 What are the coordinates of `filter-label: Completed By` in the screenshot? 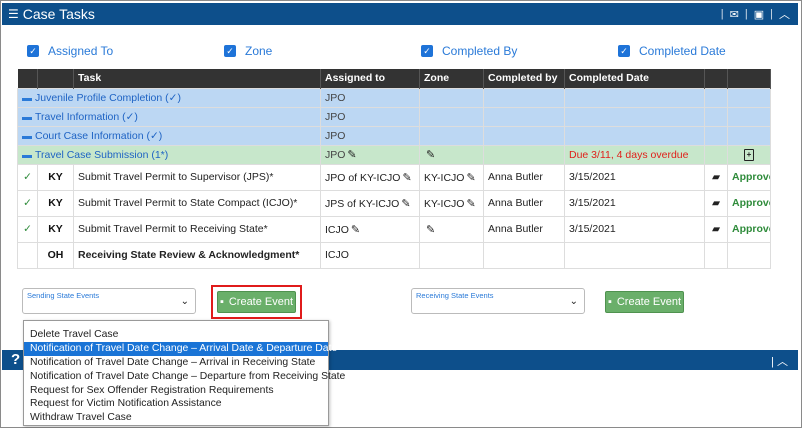 It's located at (480, 51).